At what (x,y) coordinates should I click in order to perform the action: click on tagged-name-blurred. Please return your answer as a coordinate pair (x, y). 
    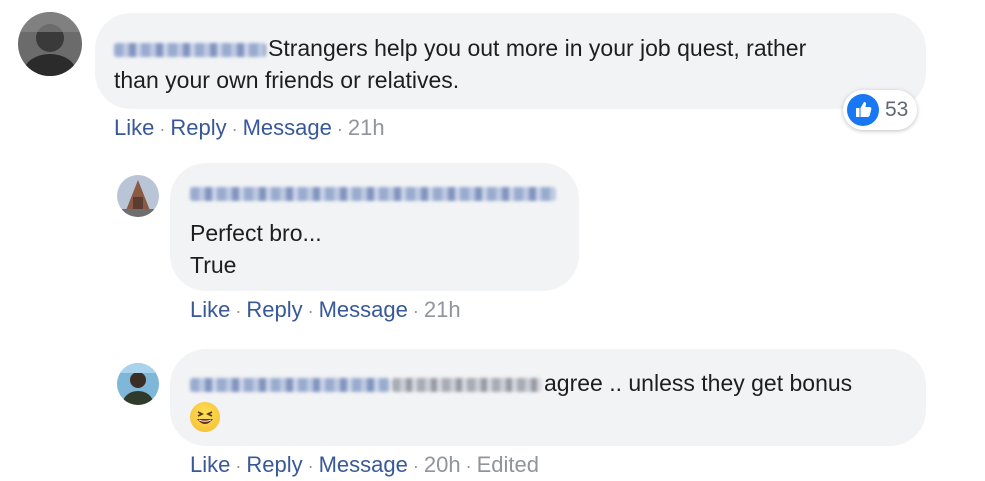
    Looking at the image, I should click on (467, 384).